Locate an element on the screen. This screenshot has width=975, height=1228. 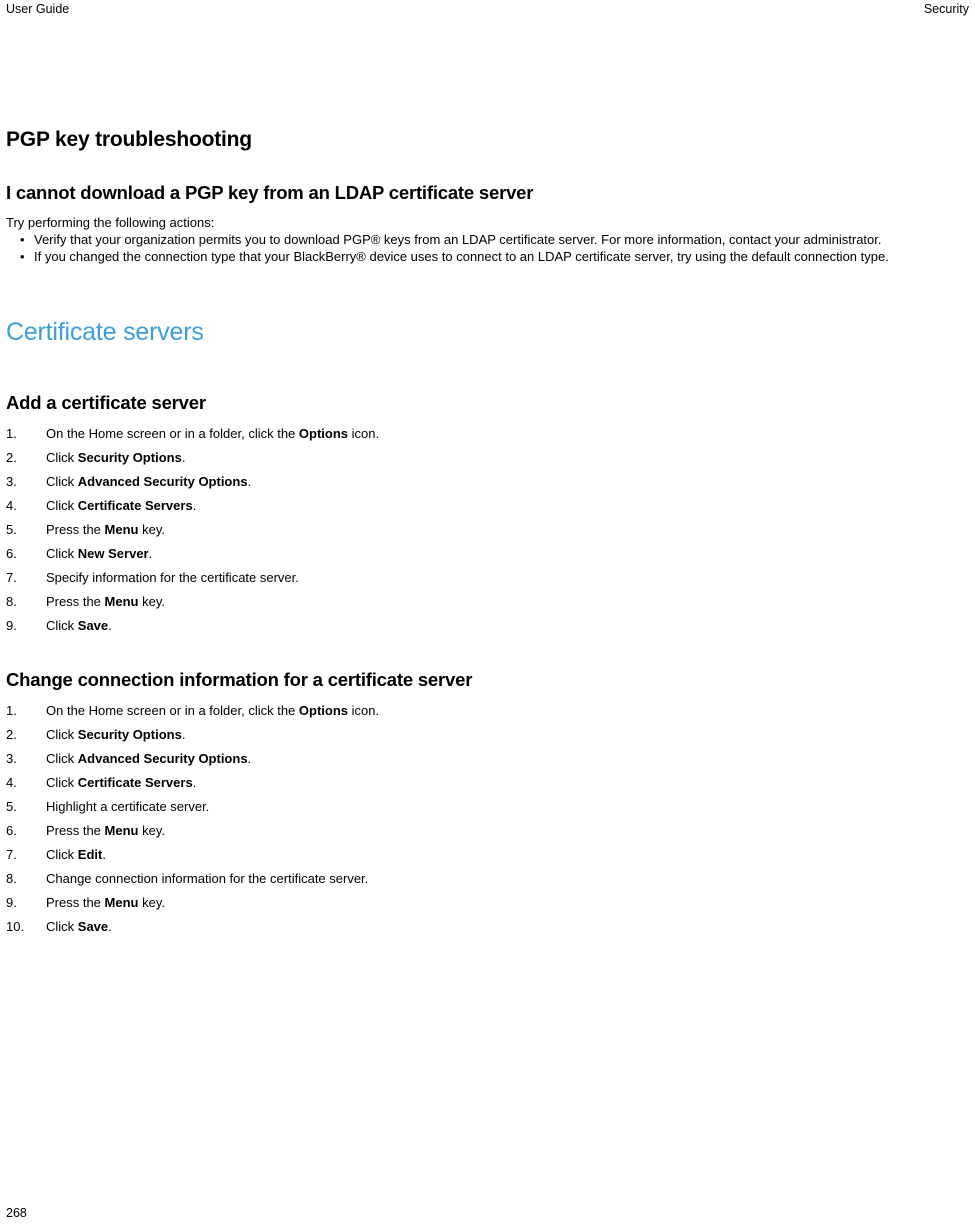
page-number: 268 is located at coordinates (16, 1213).